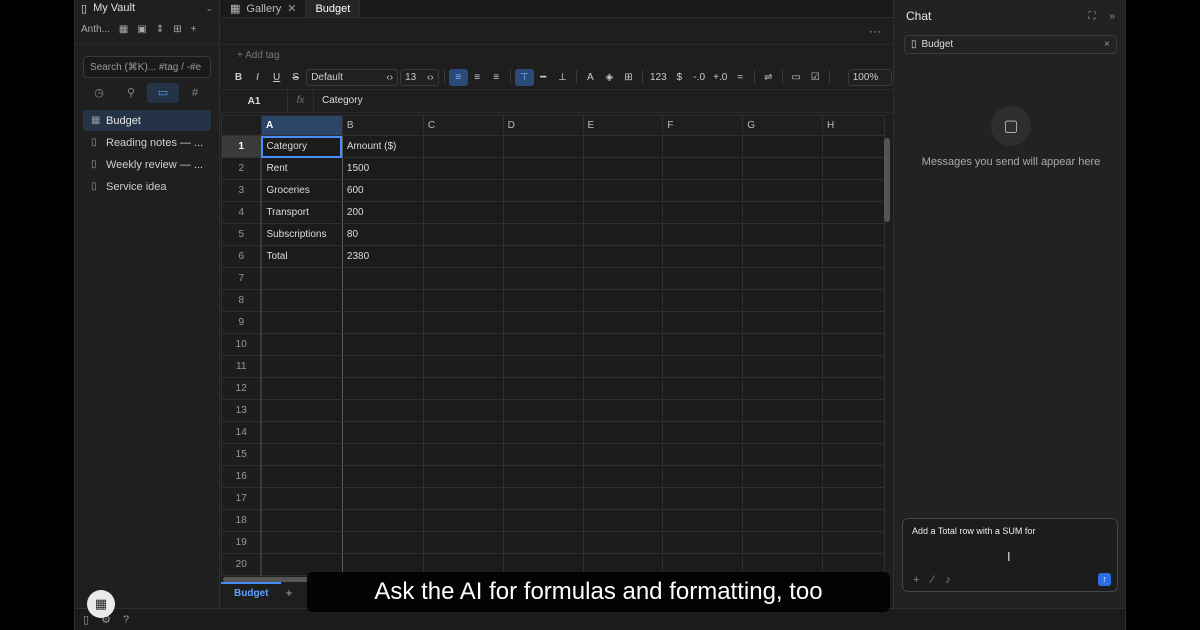 The height and width of the screenshot is (630, 1200). Describe the element at coordinates (382, 256) in the screenshot. I see `cell-b: 2380` at that location.